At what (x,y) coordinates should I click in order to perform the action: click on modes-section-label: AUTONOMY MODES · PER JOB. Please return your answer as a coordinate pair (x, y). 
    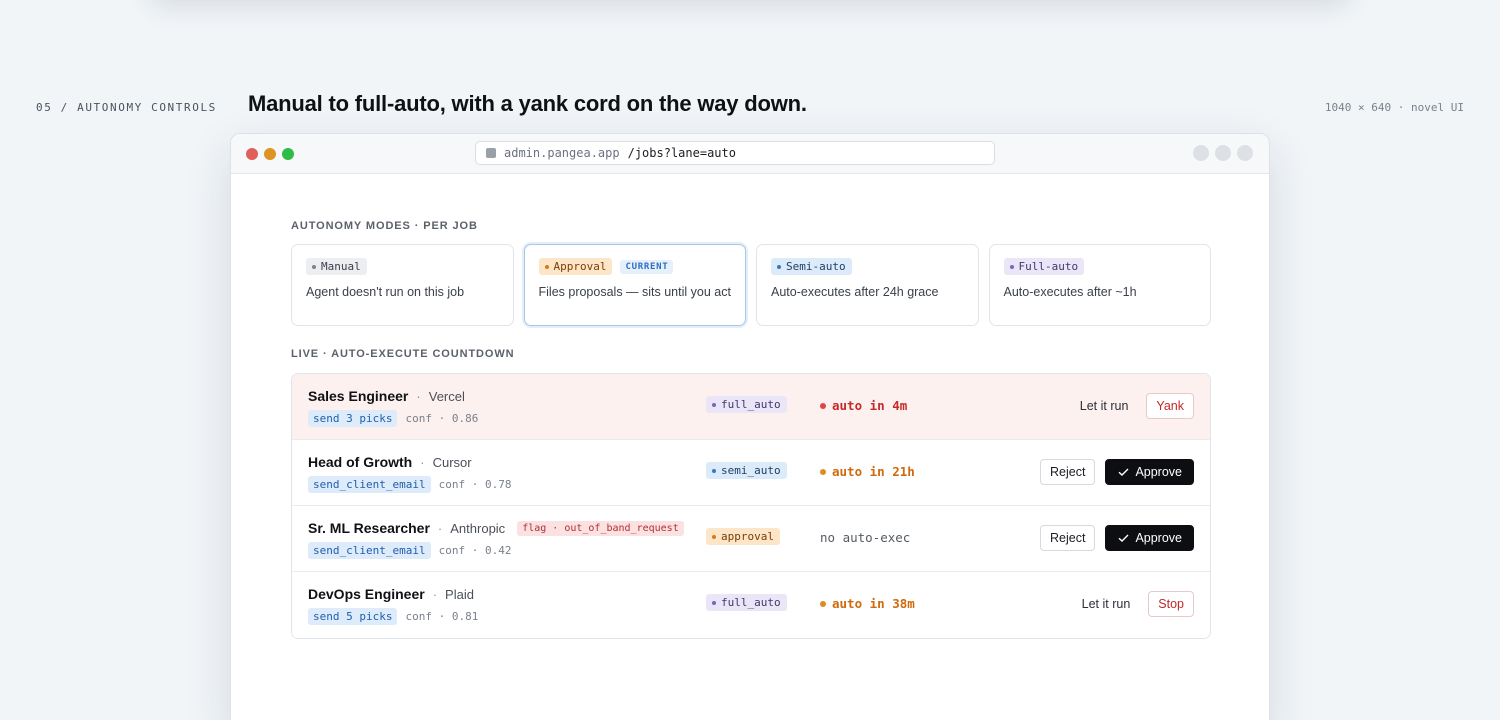
    Looking at the image, I should click on (384, 226).